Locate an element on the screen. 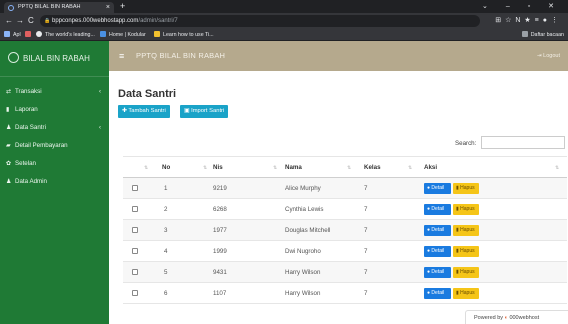  sidebar-item-setelan: ✿ Setelan is located at coordinates (54, 164).